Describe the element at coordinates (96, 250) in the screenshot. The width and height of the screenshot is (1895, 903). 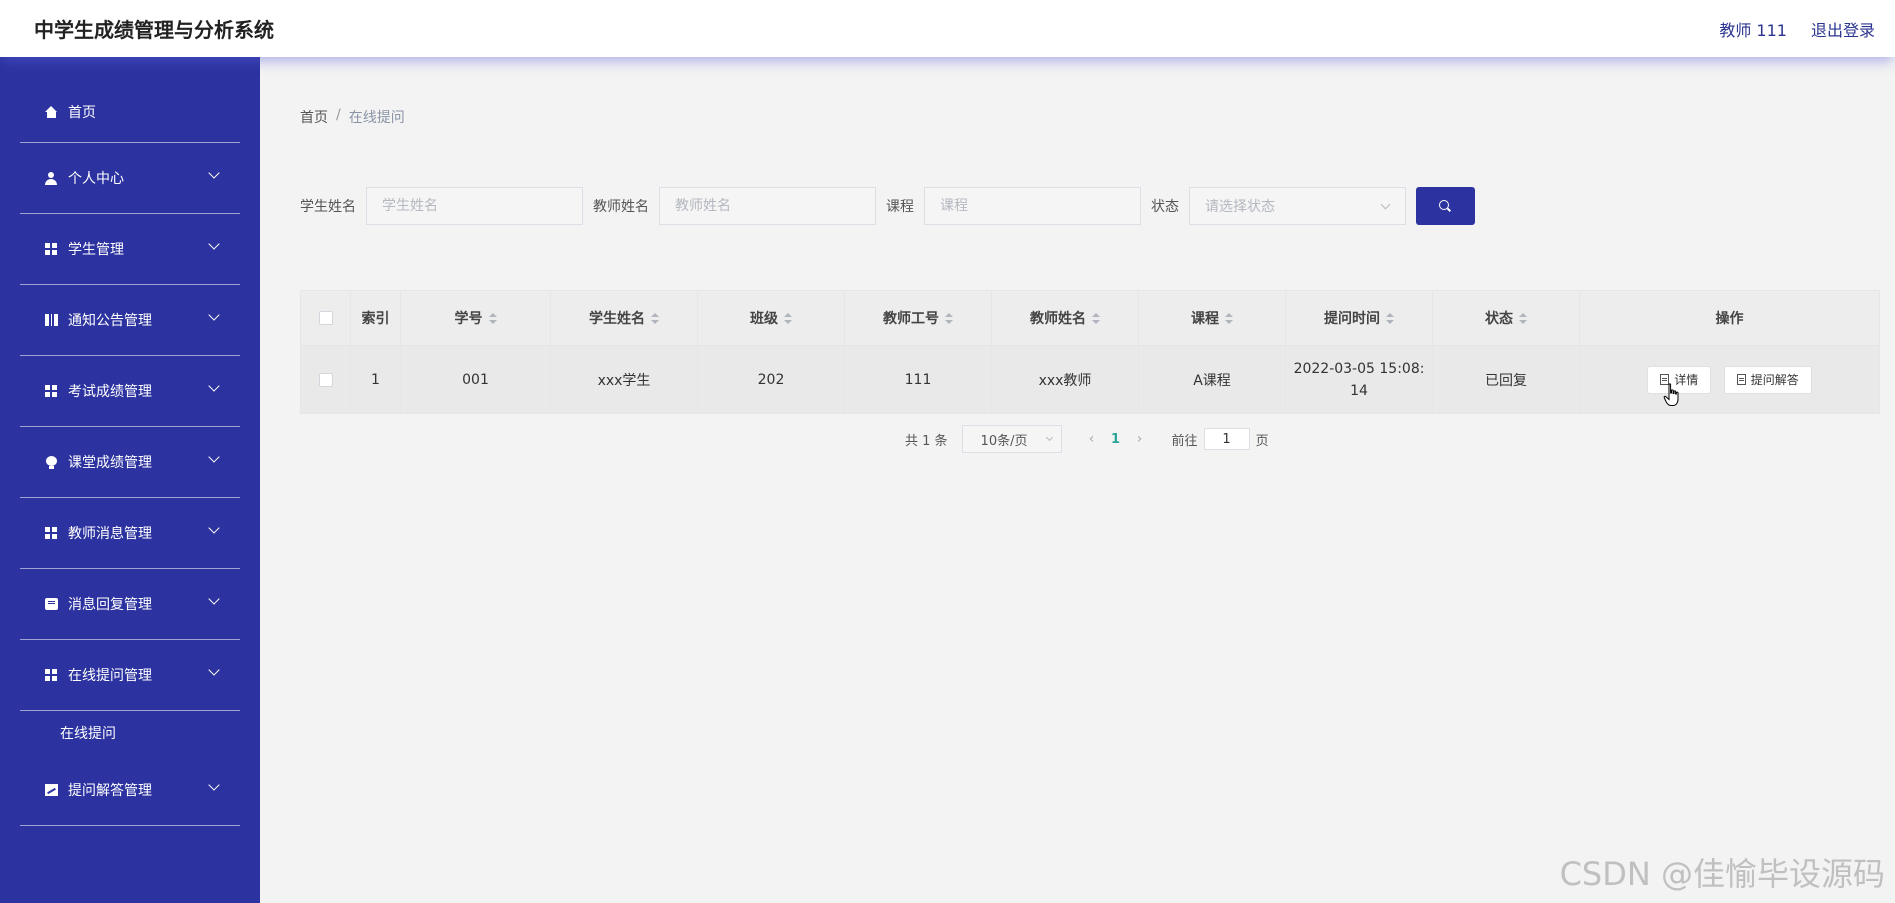
I see `sidebar-item-label: 学生管理` at that location.